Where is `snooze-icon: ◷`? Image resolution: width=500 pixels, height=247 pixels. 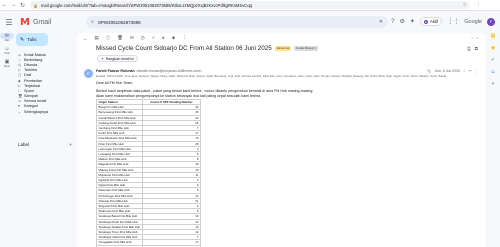 snooze-icon: ◷ is located at coordinates (143, 38).